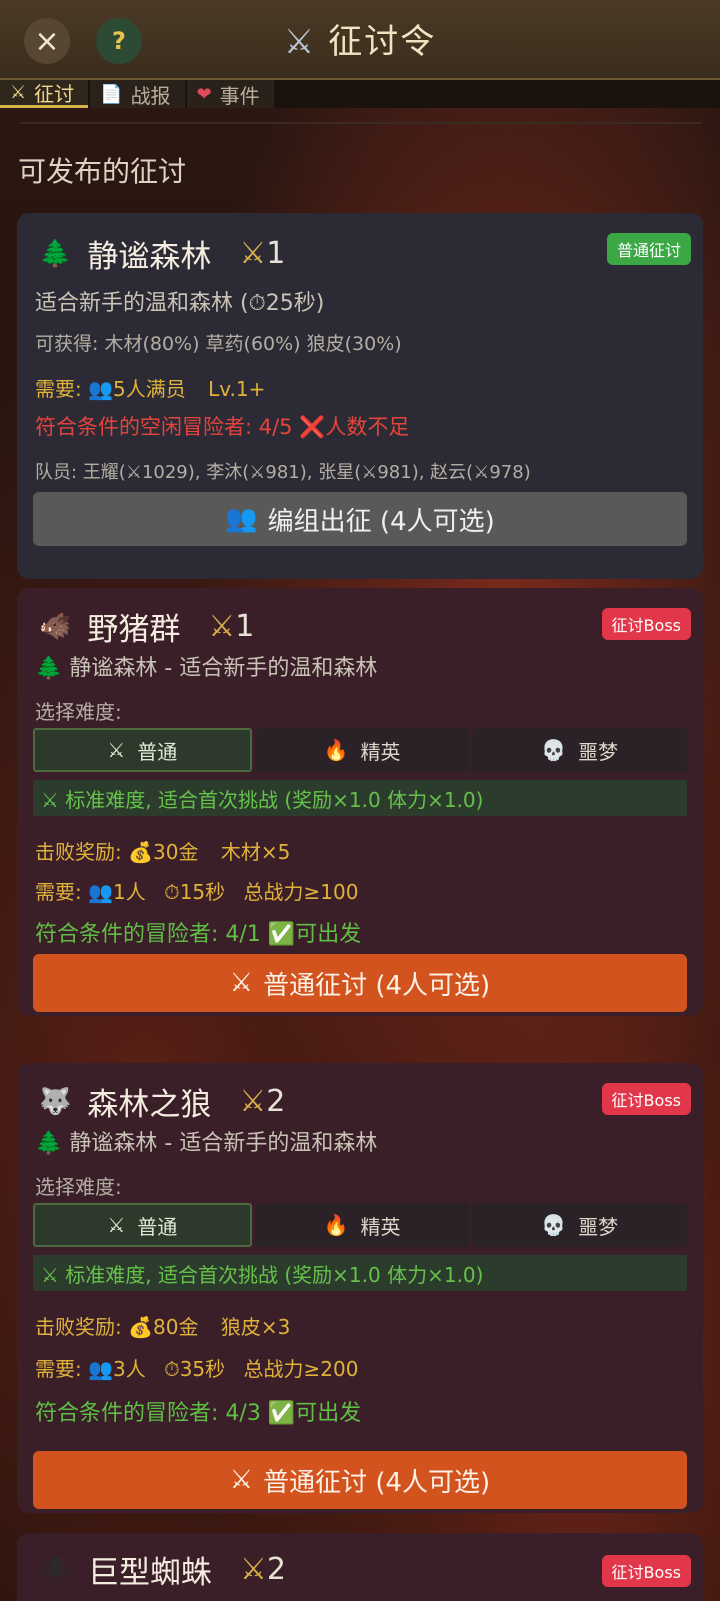 The image size is (720, 1601). Describe the element at coordinates (102, 171) in the screenshot. I see `section-title: 可发布的征讨` at that location.